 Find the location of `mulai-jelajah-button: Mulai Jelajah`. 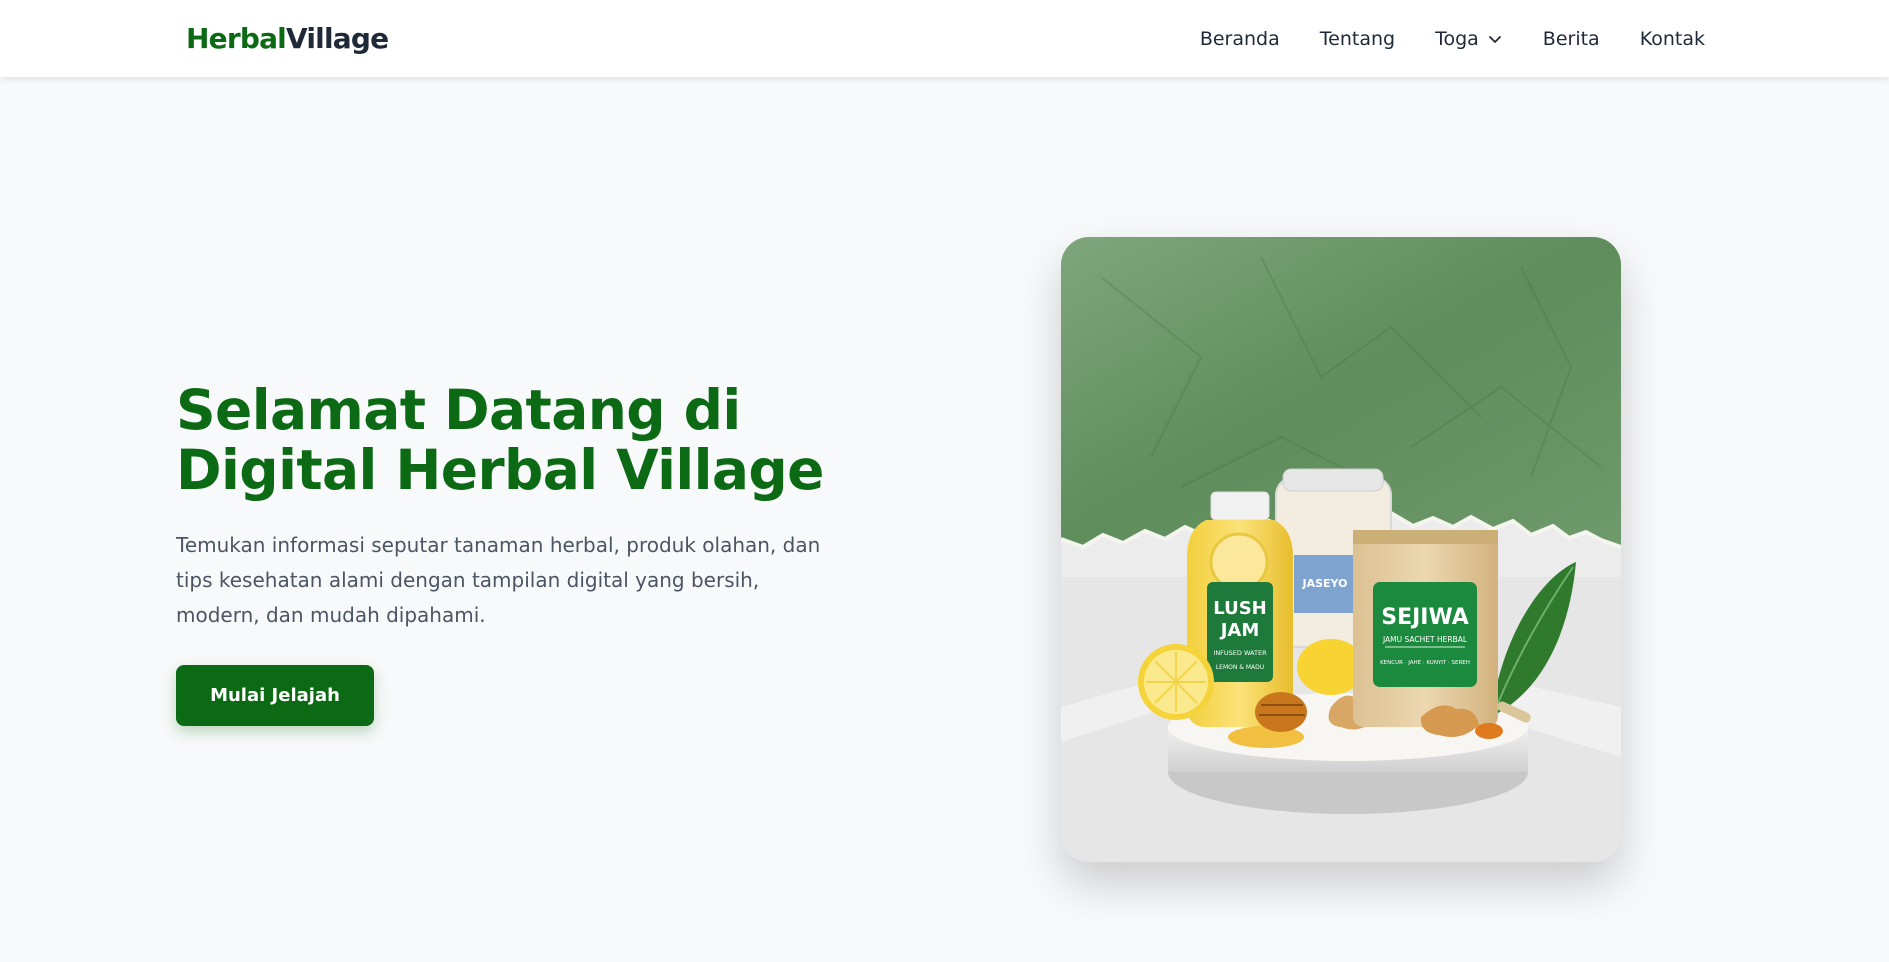

mulai-jelajah-button: Mulai Jelajah is located at coordinates (275, 695).